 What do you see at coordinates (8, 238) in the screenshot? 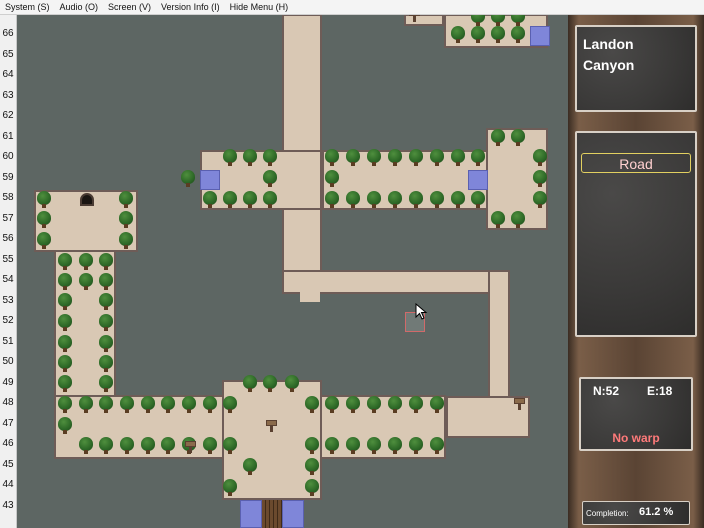
I see `row-label: 56` at bounding box center [8, 238].